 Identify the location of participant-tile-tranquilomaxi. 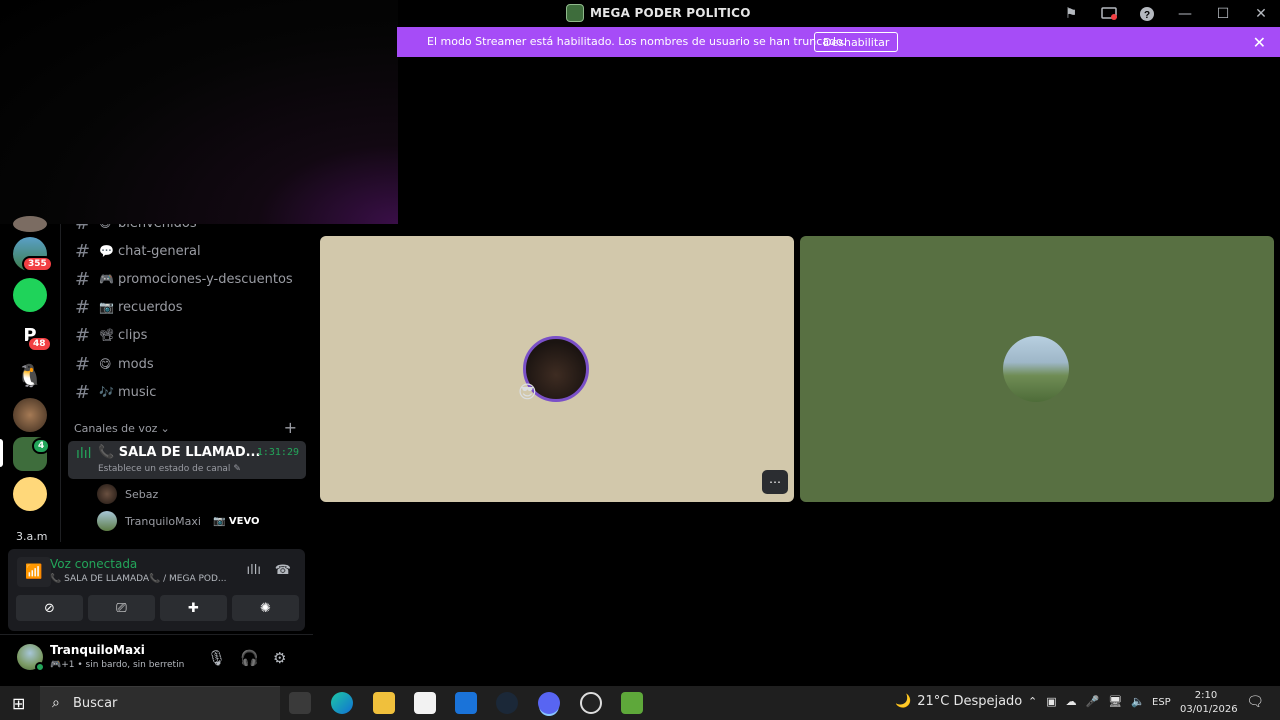
(1037, 369).